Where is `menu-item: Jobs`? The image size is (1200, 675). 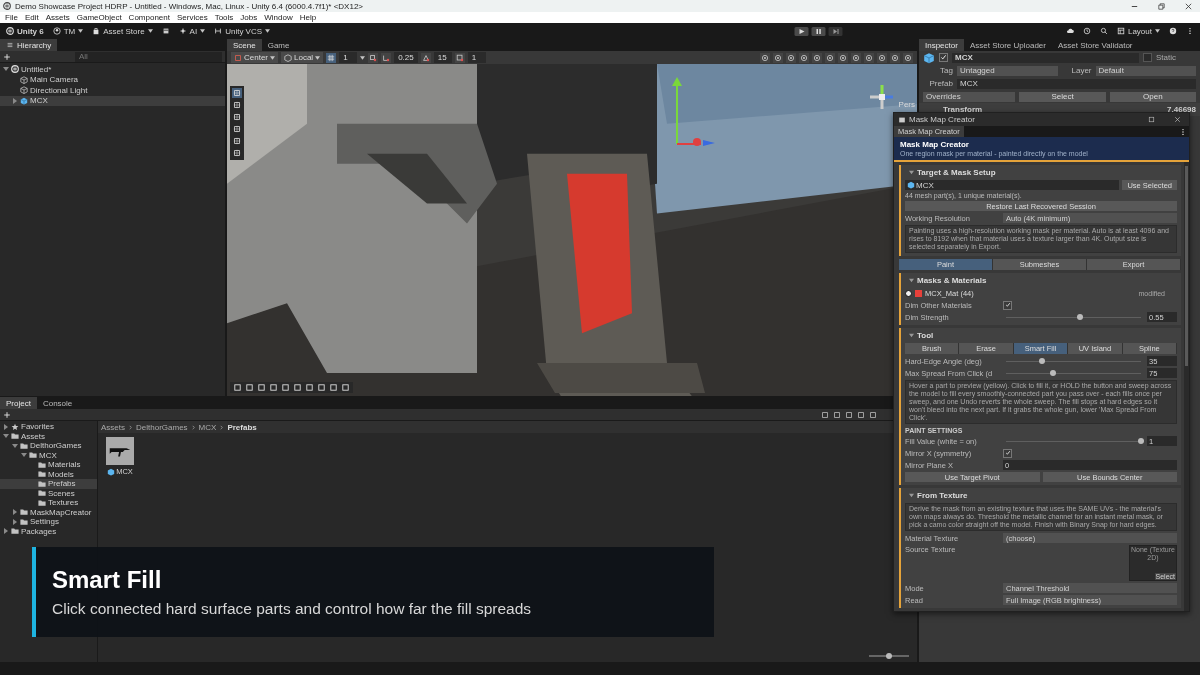
menu-item: Jobs is located at coordinates (249, 17).